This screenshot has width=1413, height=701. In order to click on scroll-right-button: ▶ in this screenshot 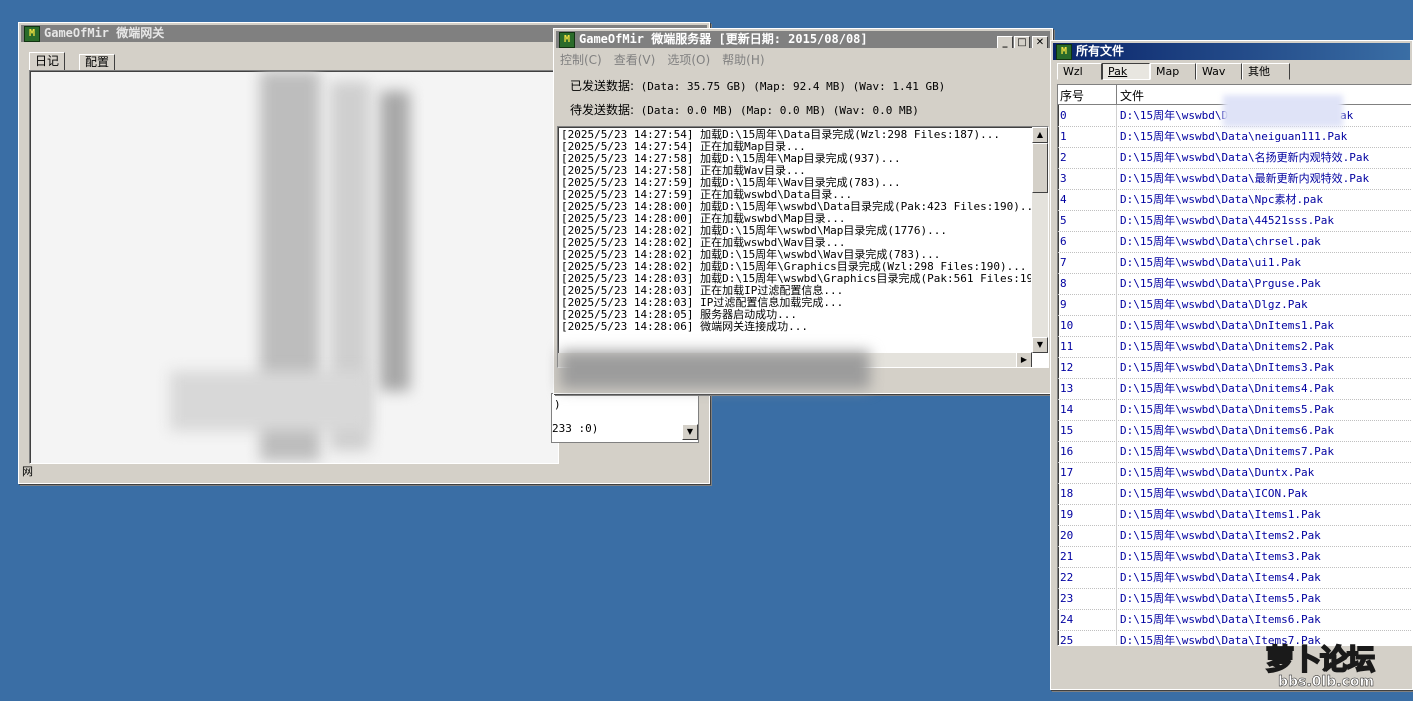, I will do `click(1024, 359)`.